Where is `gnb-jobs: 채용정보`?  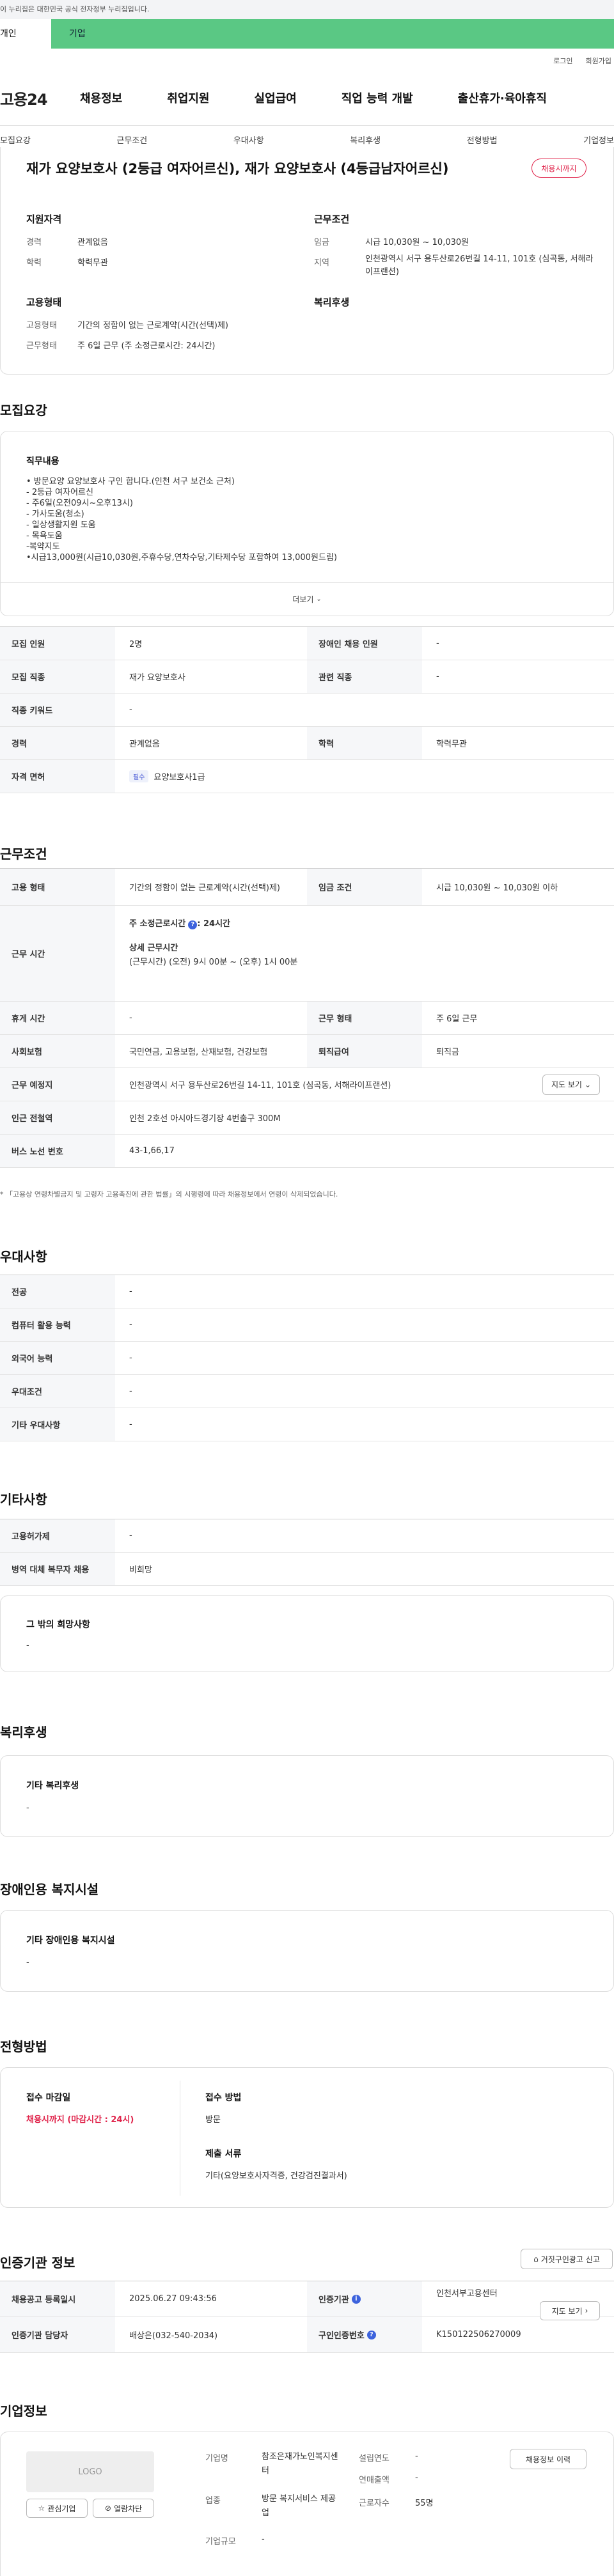 gnb-jobs: 채용정보 is located at coordinates (101, 97).